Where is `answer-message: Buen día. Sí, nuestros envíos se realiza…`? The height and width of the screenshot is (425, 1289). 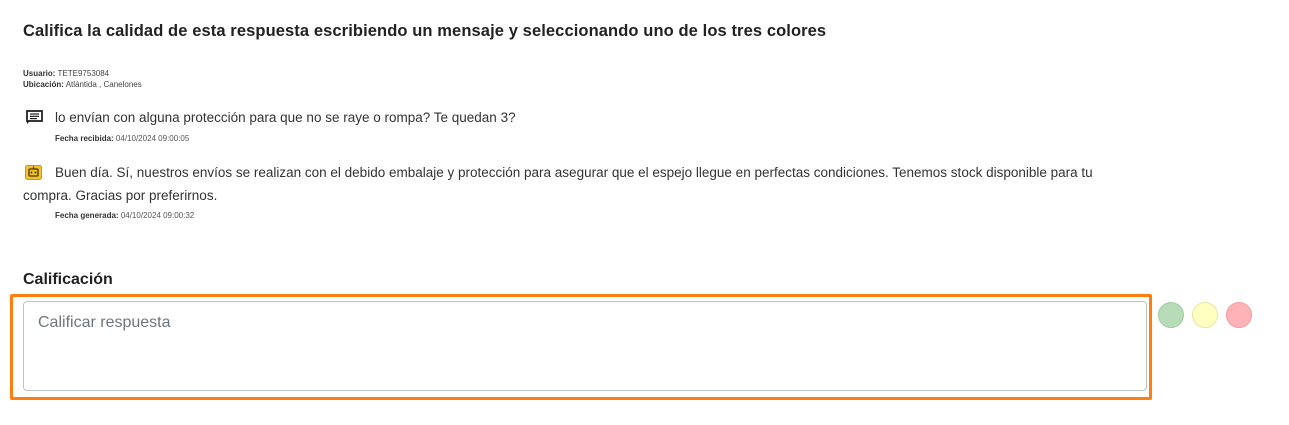 answer-message: Buen día. Sí, nuestros envíos se realiza… is located at coordinates (573, 184).